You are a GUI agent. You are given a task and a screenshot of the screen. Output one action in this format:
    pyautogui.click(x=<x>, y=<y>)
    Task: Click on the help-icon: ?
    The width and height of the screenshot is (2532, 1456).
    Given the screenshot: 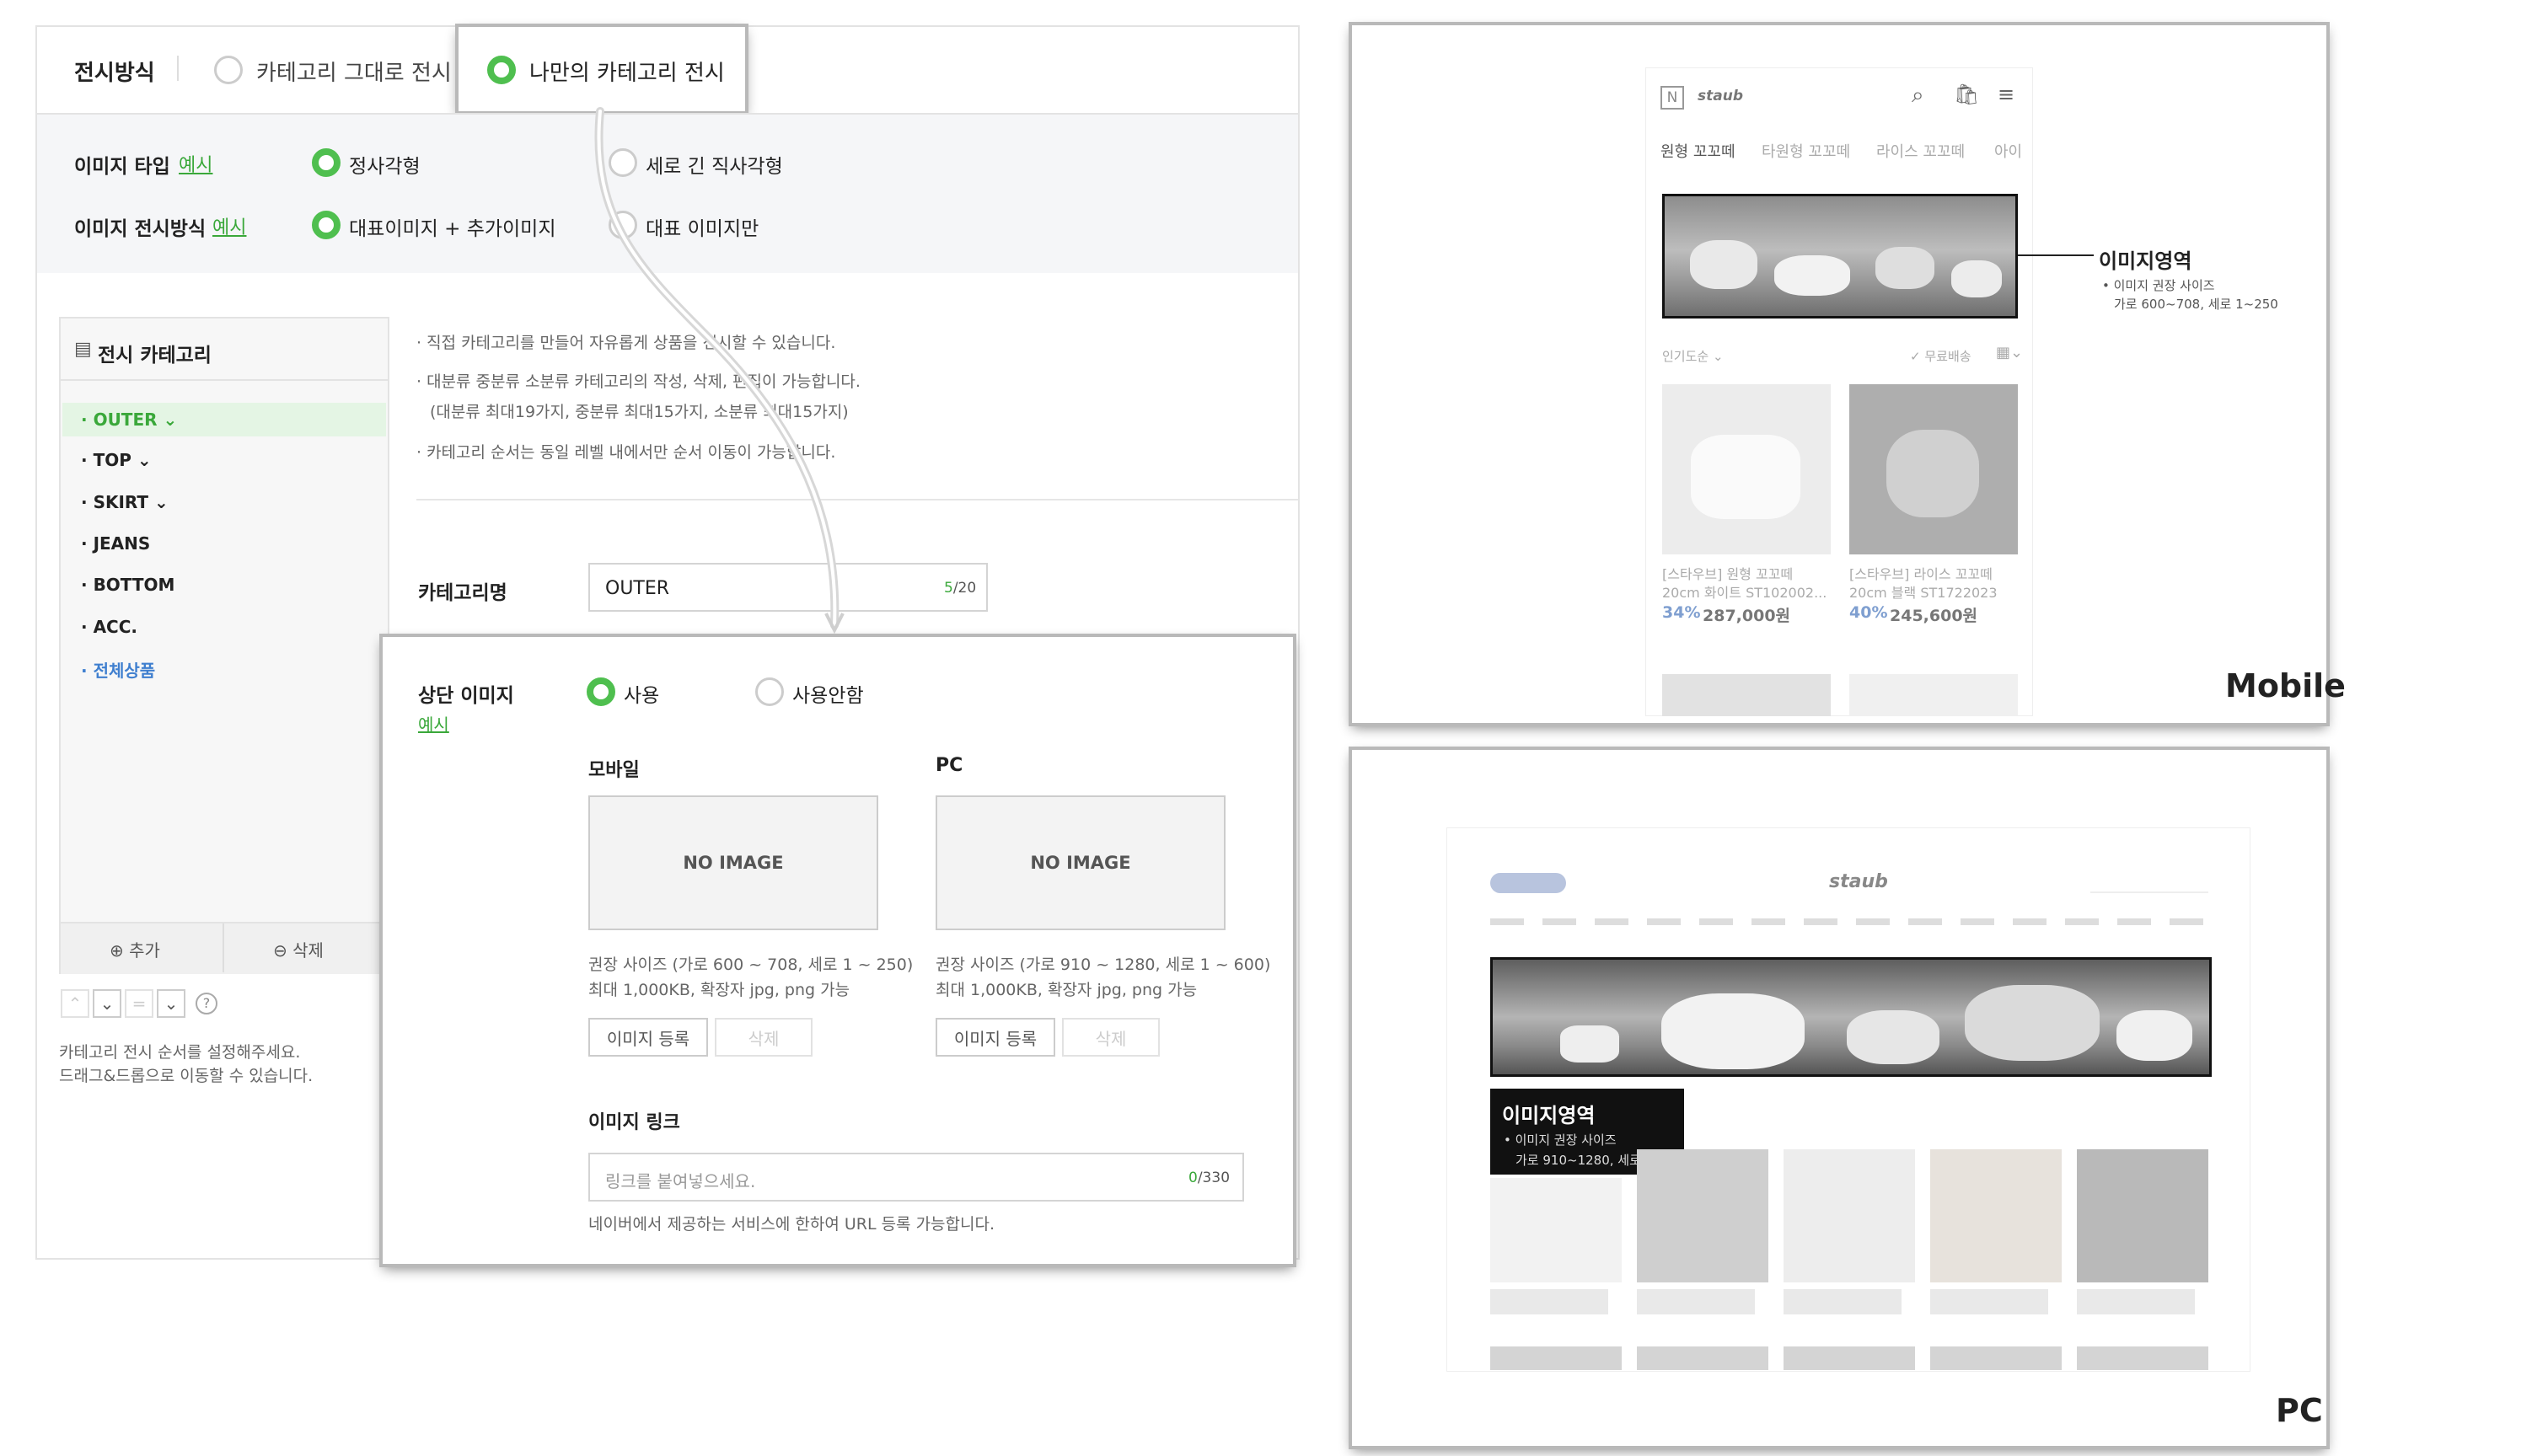 What is the action you would take?
    pyautogui.click(x=206, y=1003)
    